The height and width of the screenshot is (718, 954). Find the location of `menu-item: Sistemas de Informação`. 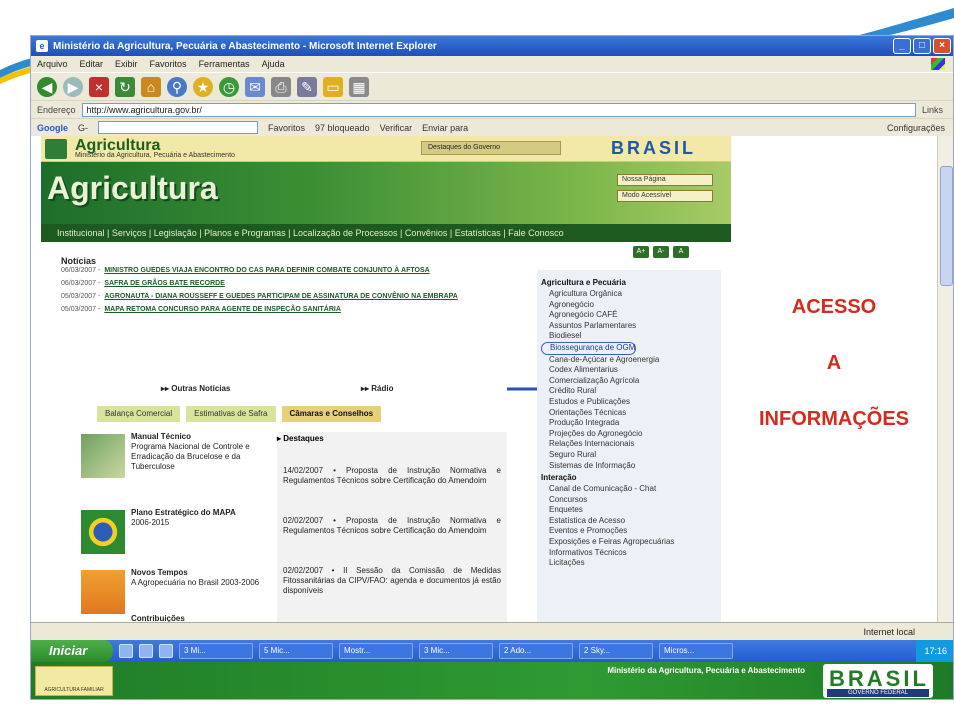

menu-item: Sistemas de Informação is located at coordinates (631, 466).